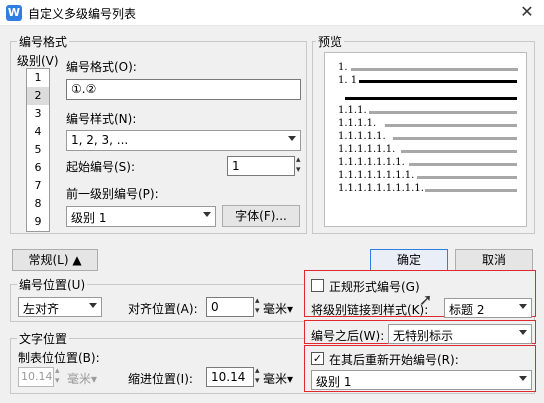 Image resolution: width=544 pixels, height=403 pixels. I want to click on format-input: ①.②, so click(183, 89).